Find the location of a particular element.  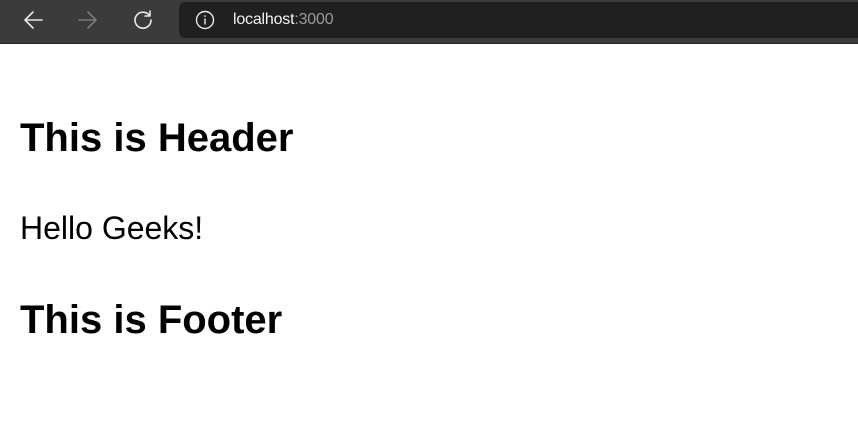

page-footer-heading: This is Footer is located at coordinates (151, 320).